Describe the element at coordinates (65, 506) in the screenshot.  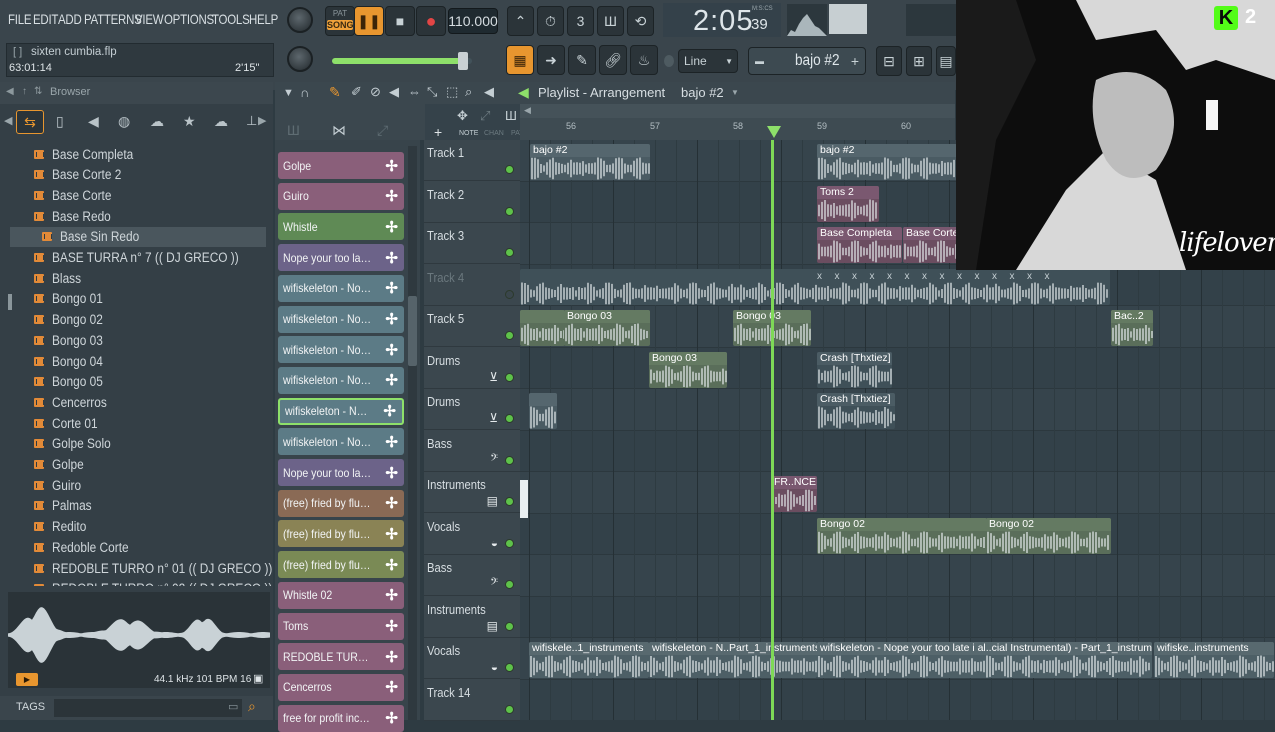
I see `browser-item: Palmas` at that location.